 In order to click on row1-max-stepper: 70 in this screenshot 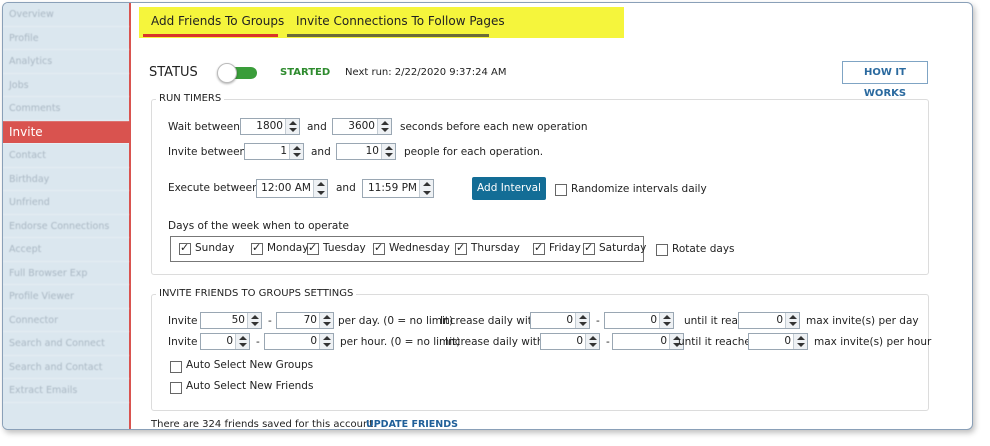, I will do `click(305, 320)`.